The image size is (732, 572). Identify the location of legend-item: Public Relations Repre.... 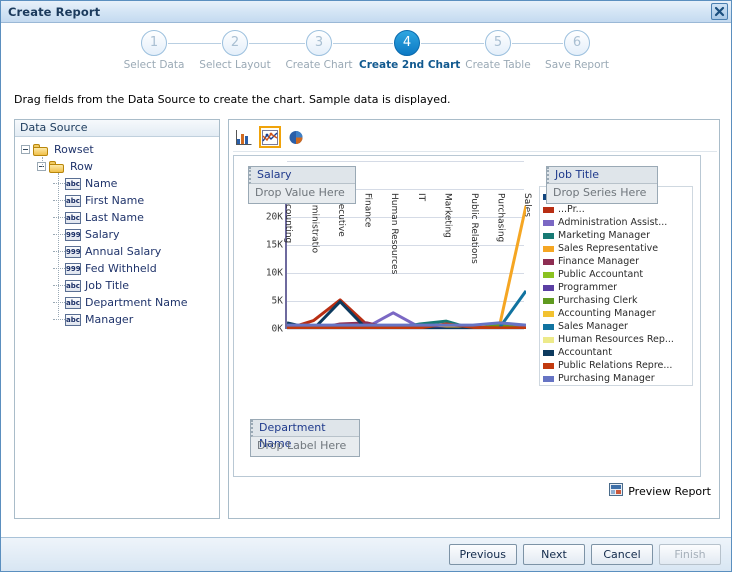
(616, 365).